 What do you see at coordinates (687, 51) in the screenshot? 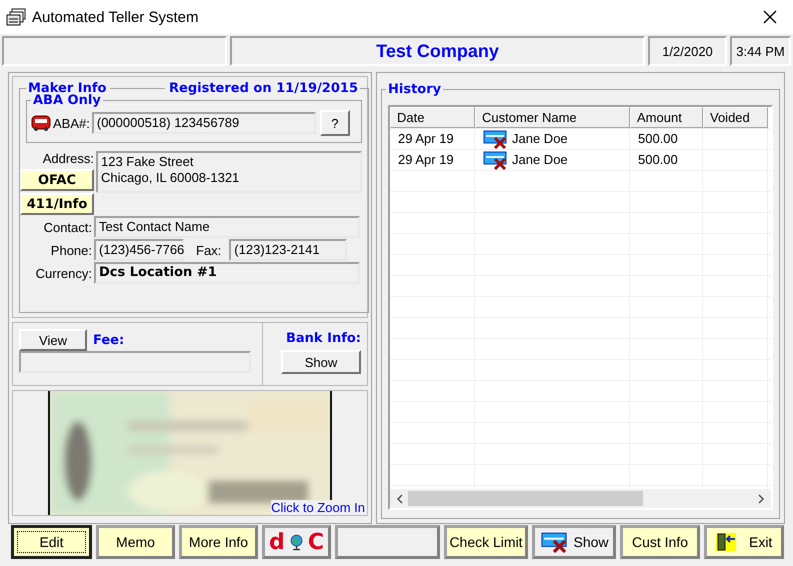
I see `date-display: 1/2/2020` at bounding box center [687, 51].